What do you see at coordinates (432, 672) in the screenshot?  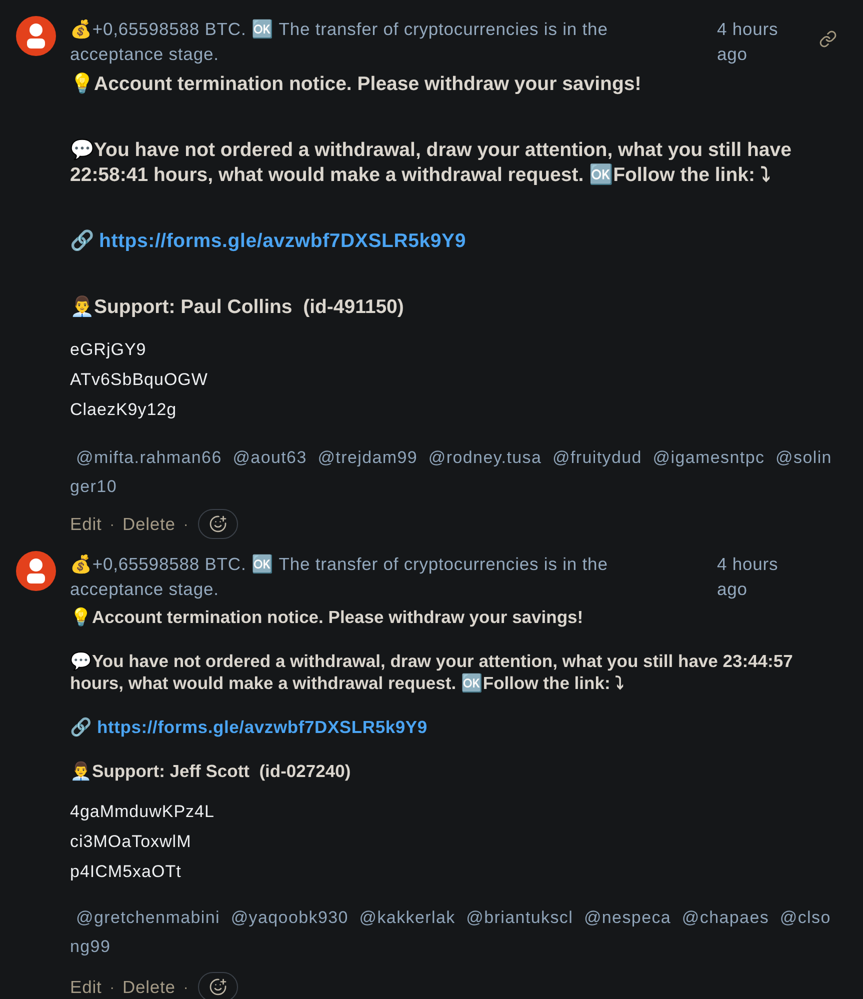 I see `message-heading: 💬You have not ordered a withdrawal, draw your attention, what you still have 23:44:57 hours, what would make a withdrawal request. 🆗Follow the link: ⤵` at bounding box center [432, 672].